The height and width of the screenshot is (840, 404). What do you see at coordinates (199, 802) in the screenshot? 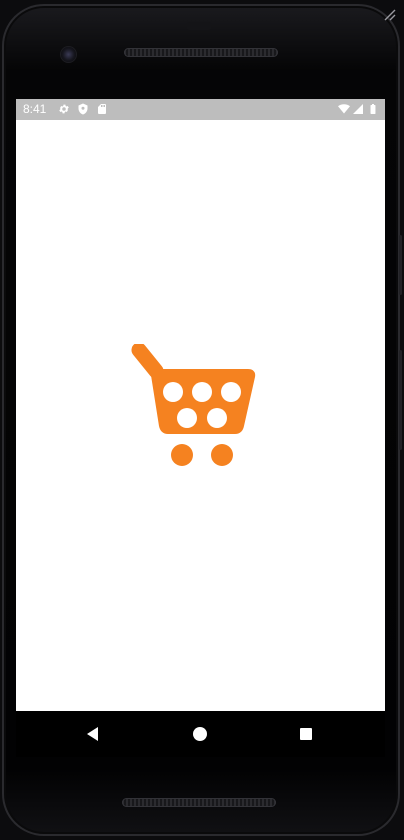
I see `bottom-speaker-grille` at bounding box center [199, 802].